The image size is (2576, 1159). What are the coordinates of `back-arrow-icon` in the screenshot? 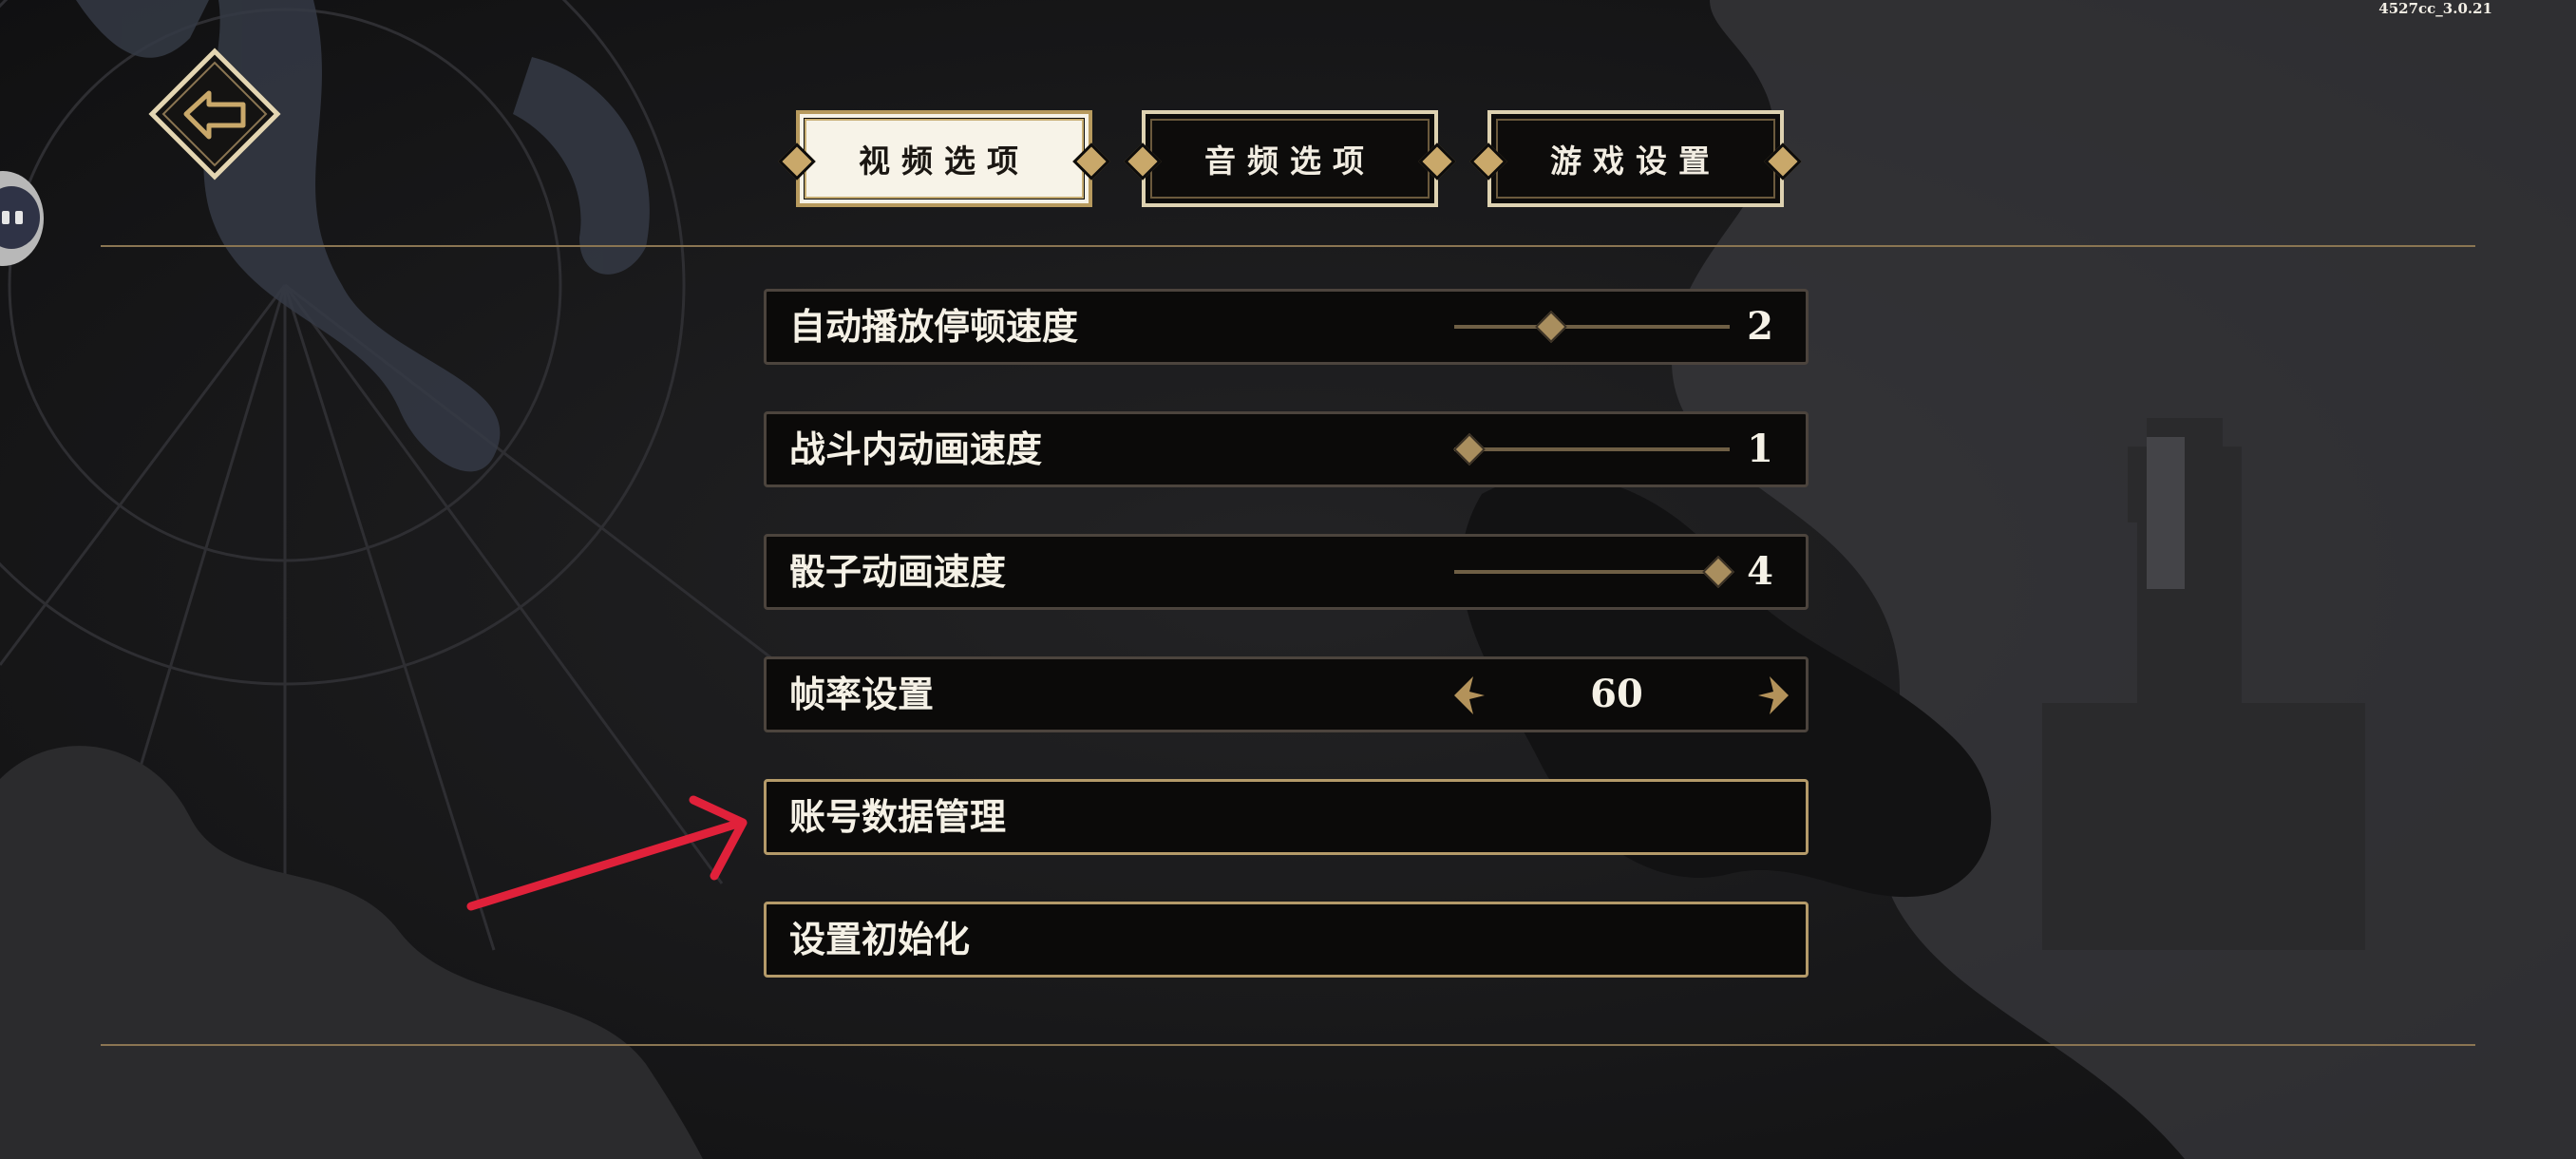 It's located at (214, 114).